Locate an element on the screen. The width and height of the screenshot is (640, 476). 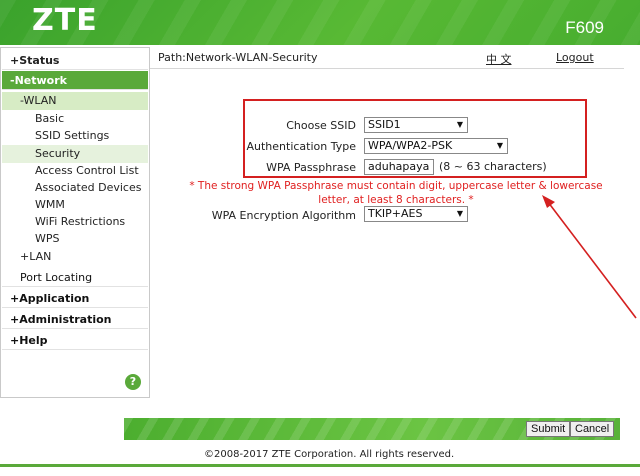
help-icon: ? is located at coordinates (133, 382).